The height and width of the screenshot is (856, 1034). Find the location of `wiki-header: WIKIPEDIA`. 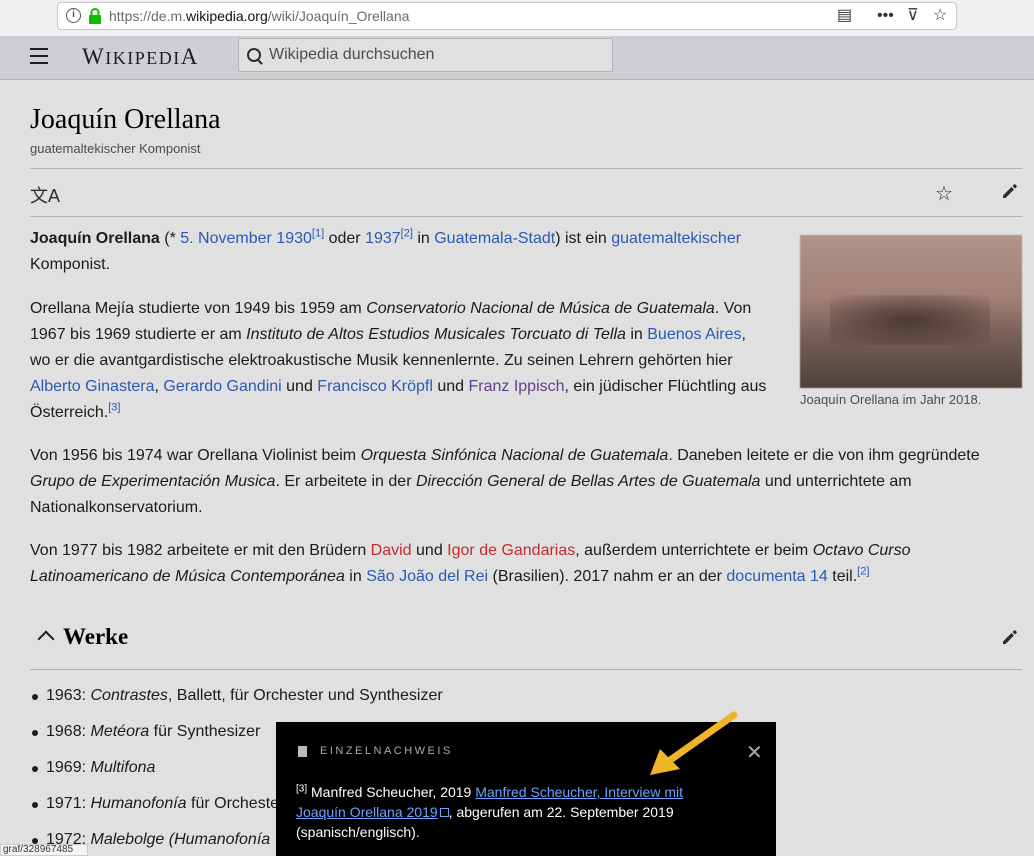

wiki-header: WIKIPEDIA is located at coordinates (517, 58).